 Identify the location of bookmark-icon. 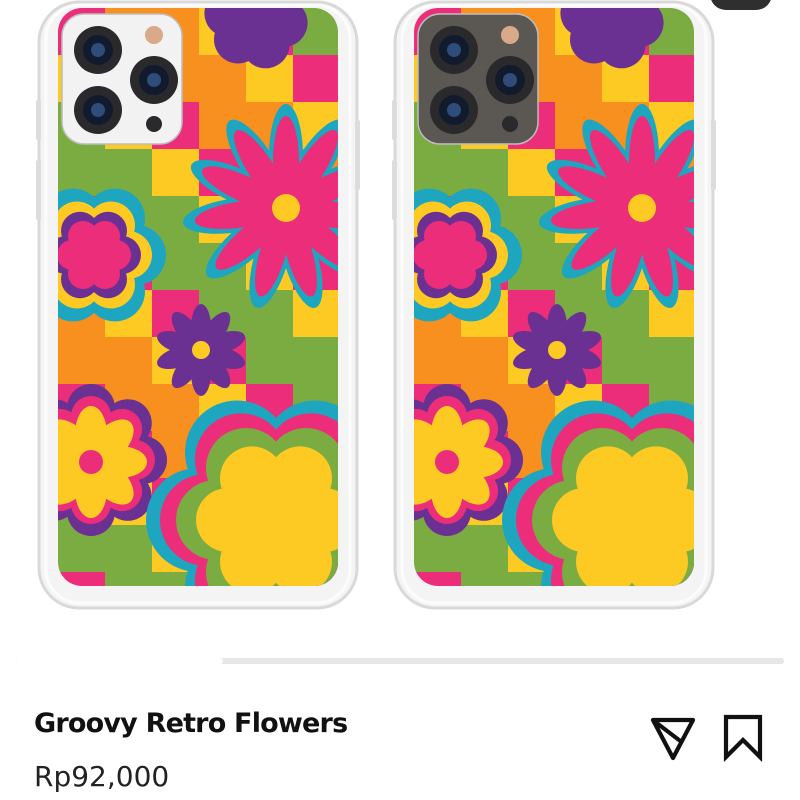
(743, 738).